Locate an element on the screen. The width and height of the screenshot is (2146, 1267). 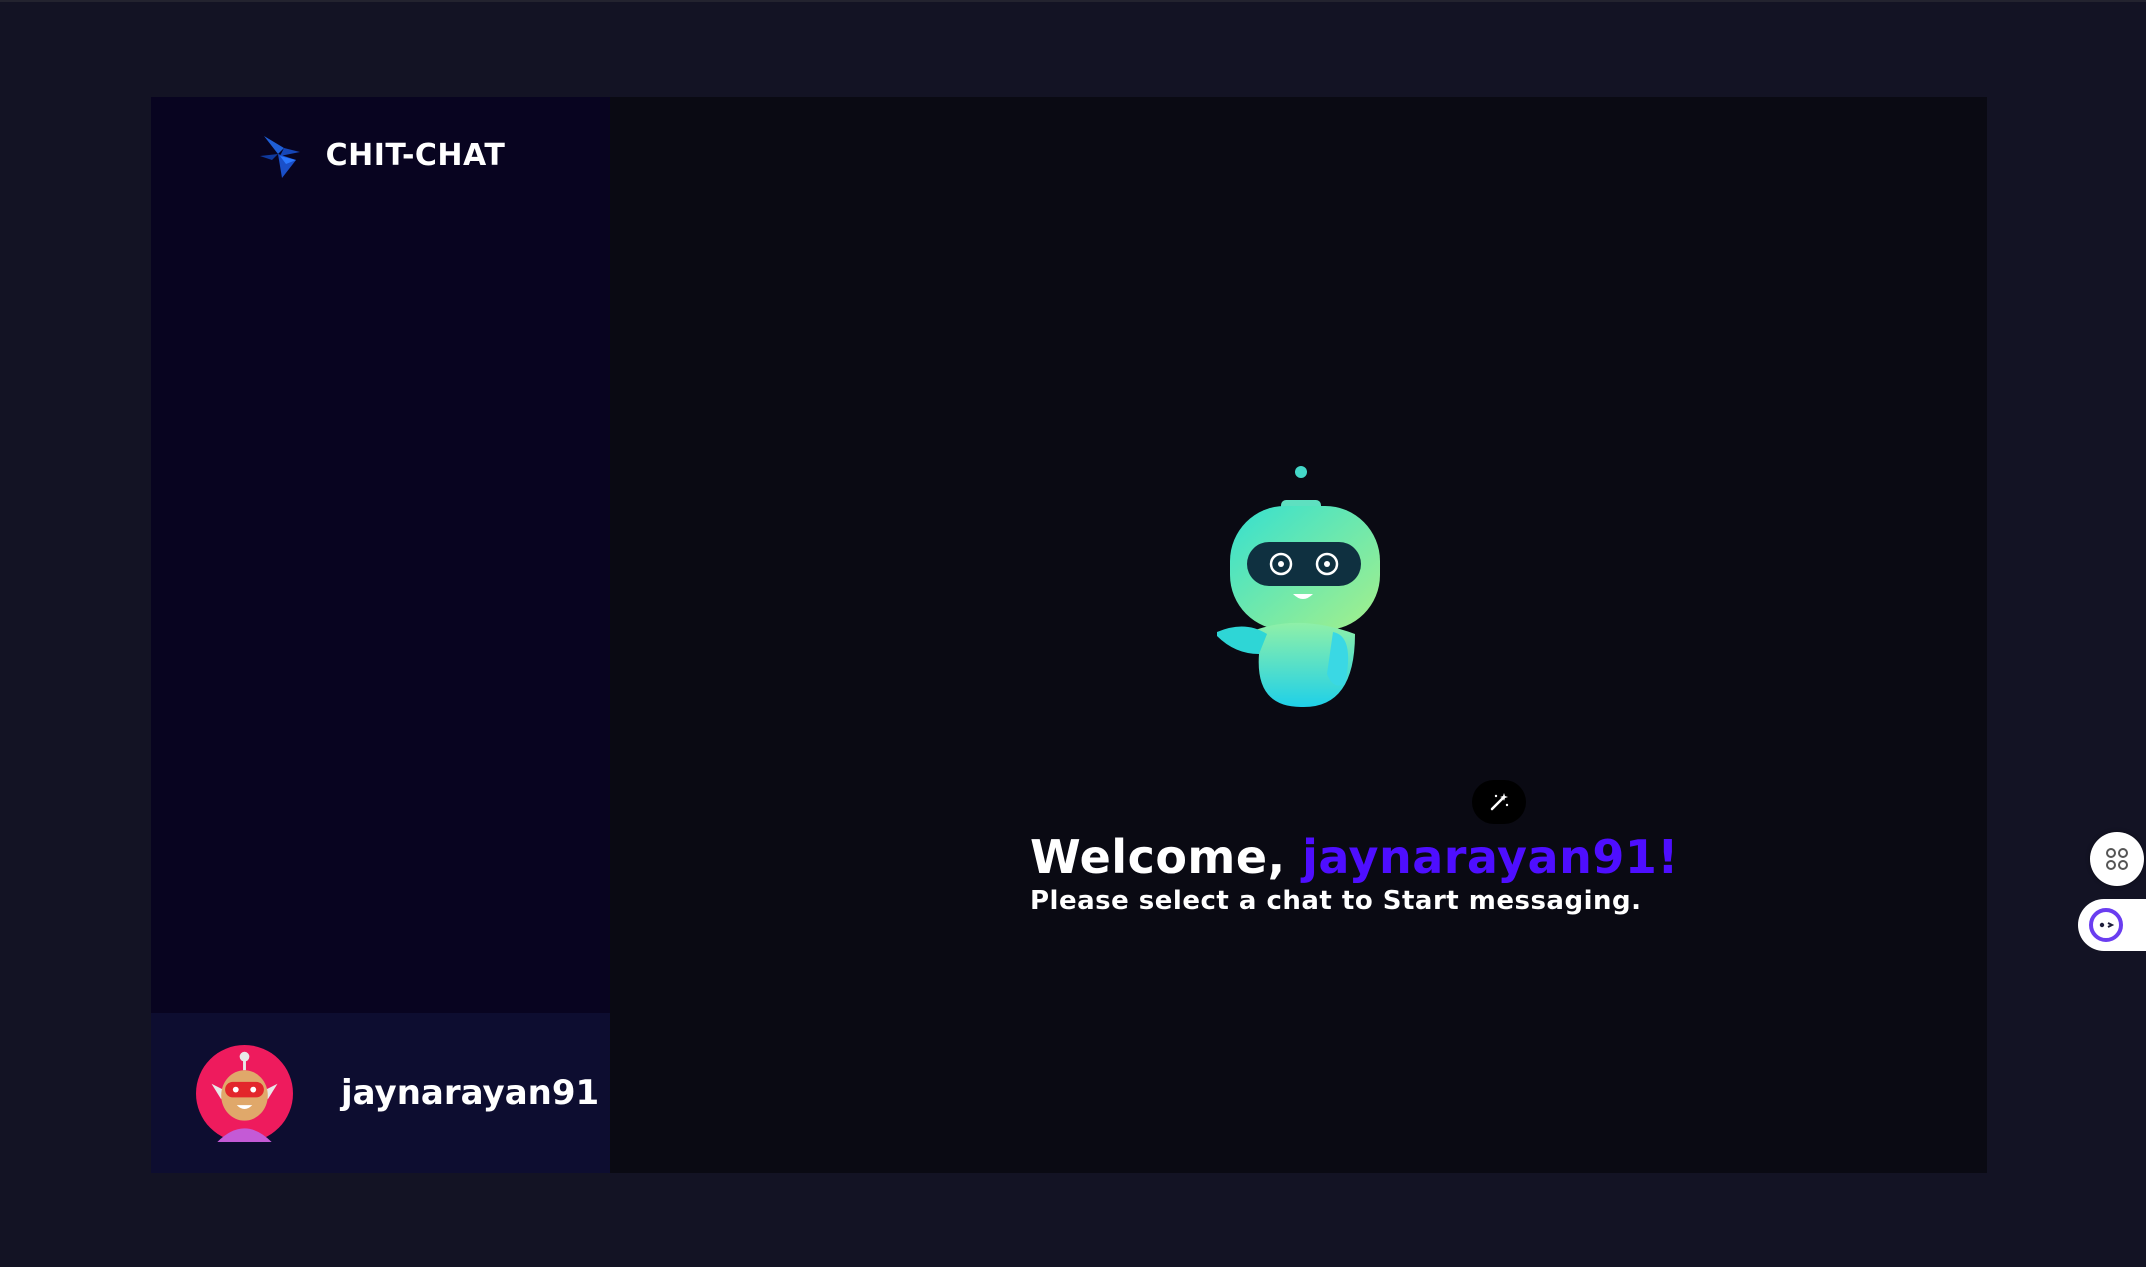
assistant-face-icon is located at coordinates (2106, 925).